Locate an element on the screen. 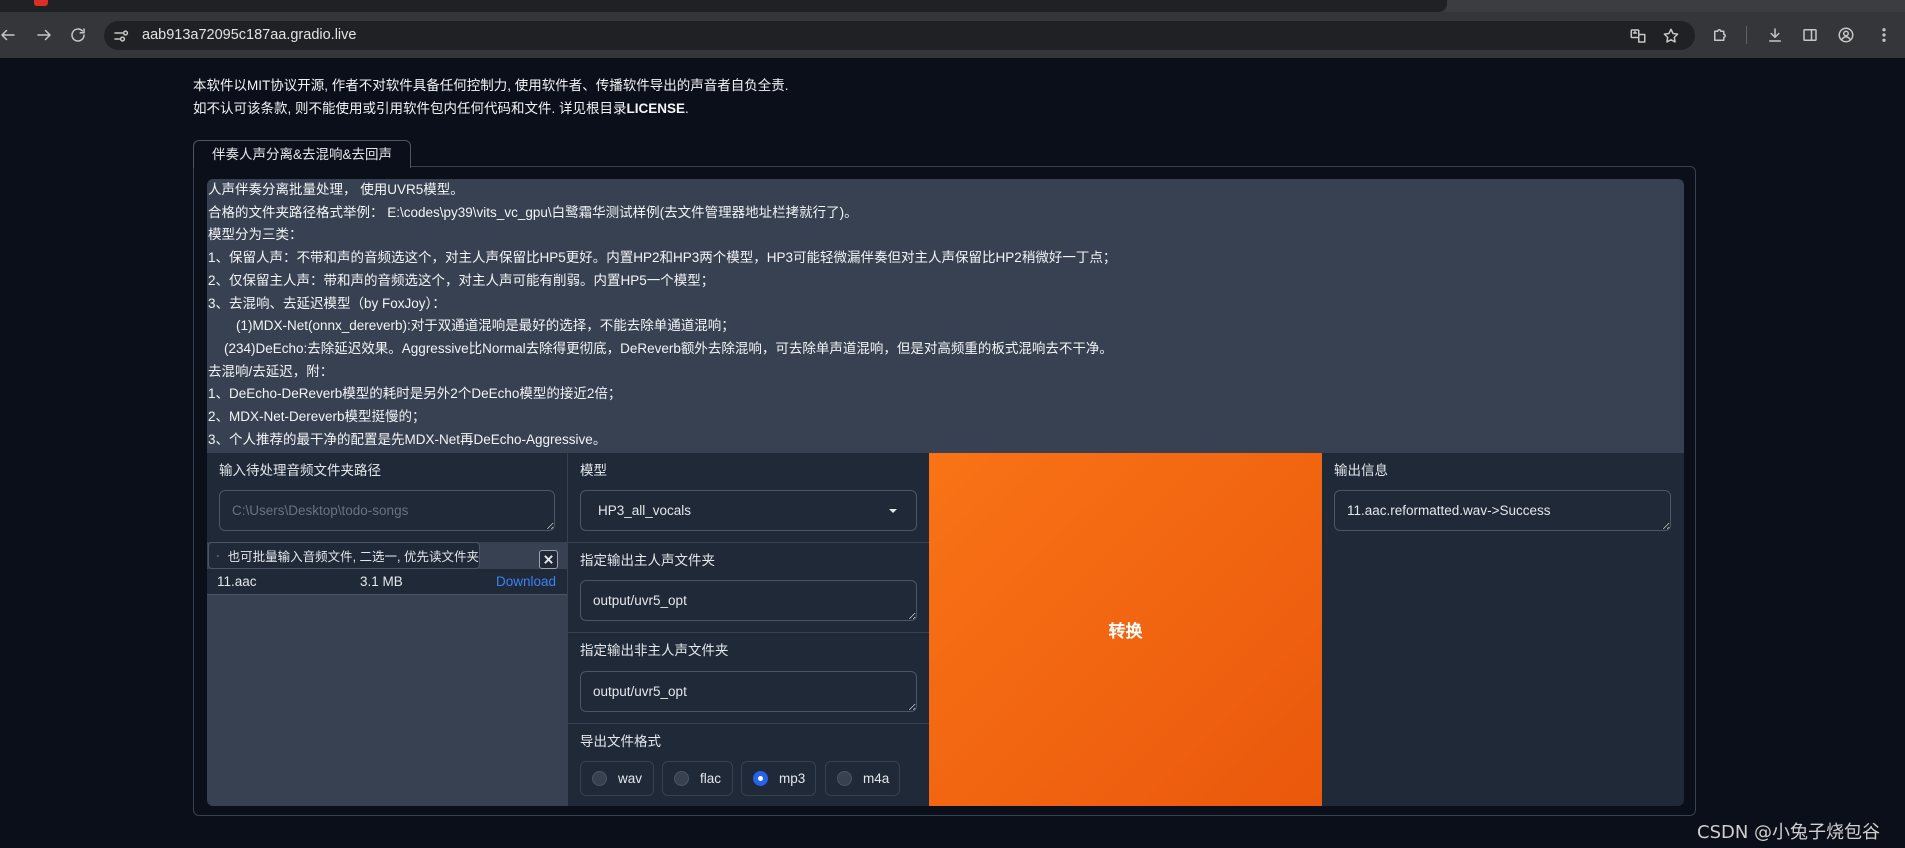  tab-favicon-icon is located at coordinates (41, 3).